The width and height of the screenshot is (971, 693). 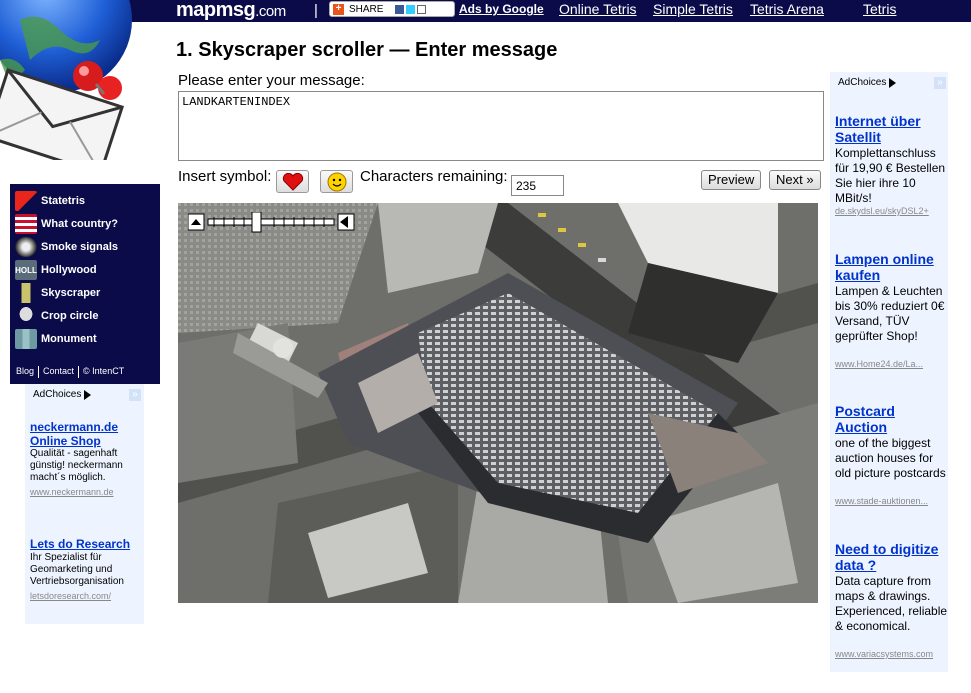 I want to click on nav-item-hollywood: HOLL Hollywood, so click(x=56, y=270).